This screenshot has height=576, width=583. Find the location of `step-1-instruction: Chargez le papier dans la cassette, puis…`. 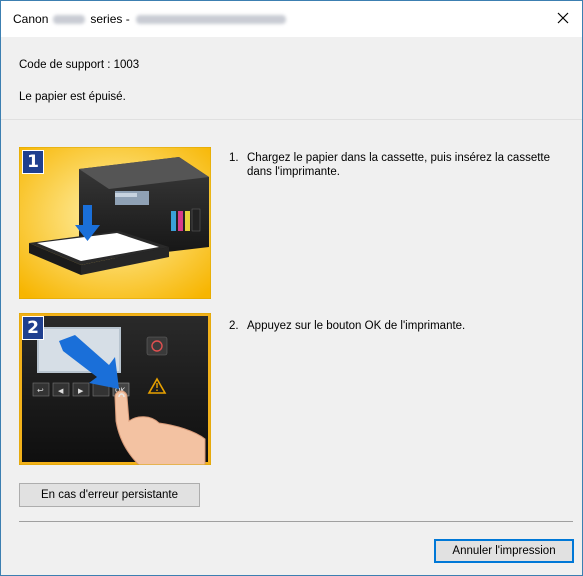

step-1-instruction: Chargez le papier dans la cassette, puis… is located at coordinates (398, 165).